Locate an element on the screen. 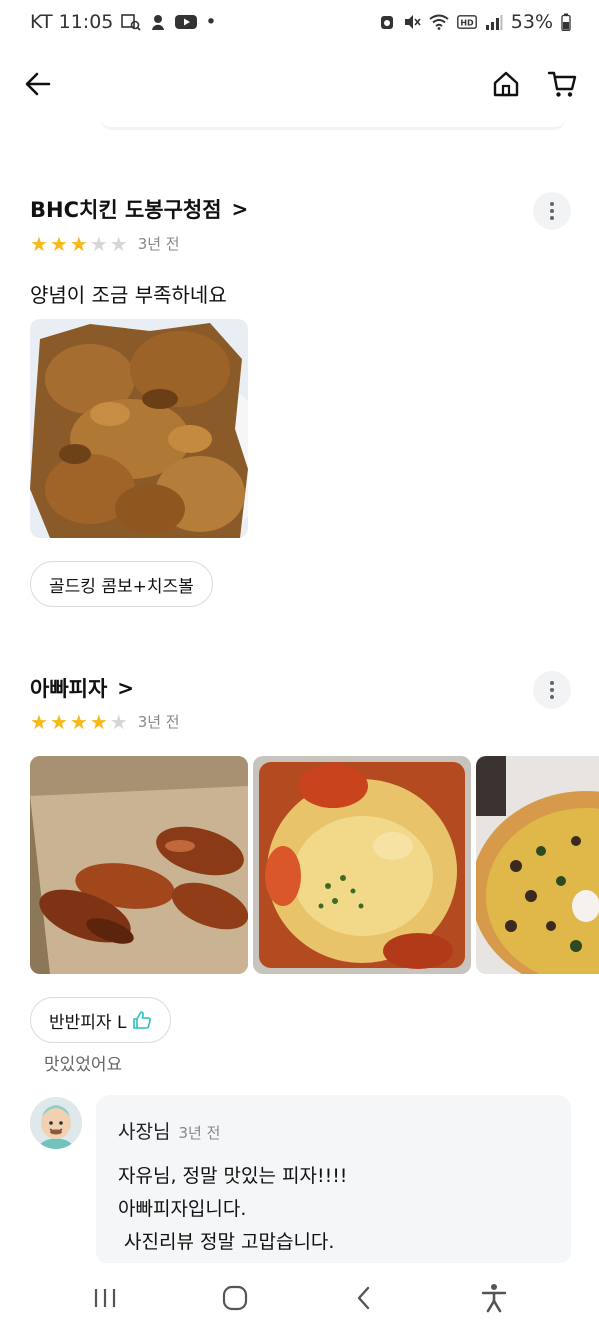 The image size is (599, 1333). status-left: KT 11:05 • is located at coordinates (123, 22).